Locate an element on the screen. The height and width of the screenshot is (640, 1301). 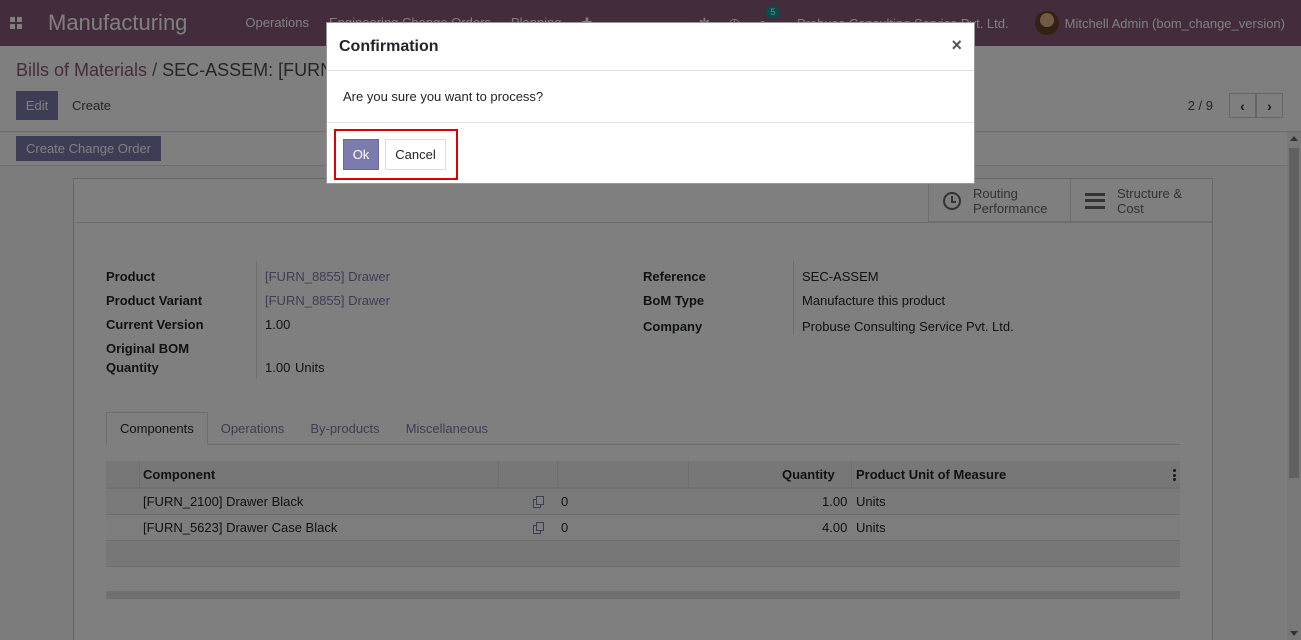
close-icon: × is located at coordinates (956, 45).